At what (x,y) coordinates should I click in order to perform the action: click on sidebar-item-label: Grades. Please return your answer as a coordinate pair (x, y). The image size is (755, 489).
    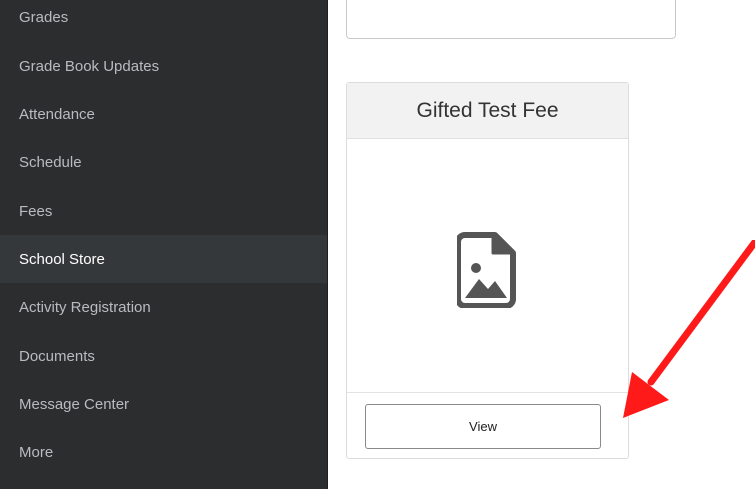
    Looking at the image, I should click on (44, 17).